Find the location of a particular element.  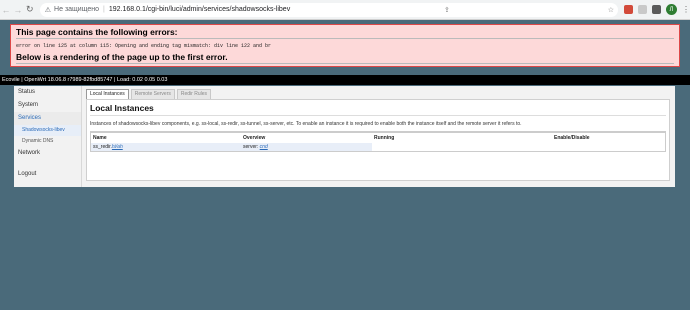

sidebar-item-logout: Logout is located at coordinates (47, 174).